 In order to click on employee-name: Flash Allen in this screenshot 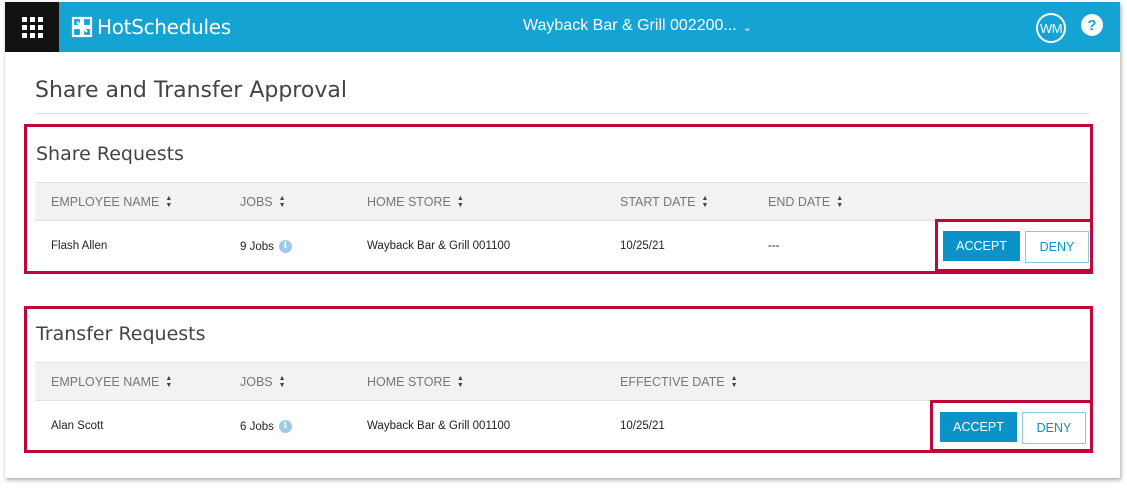, I will do `click(79, 246)`.